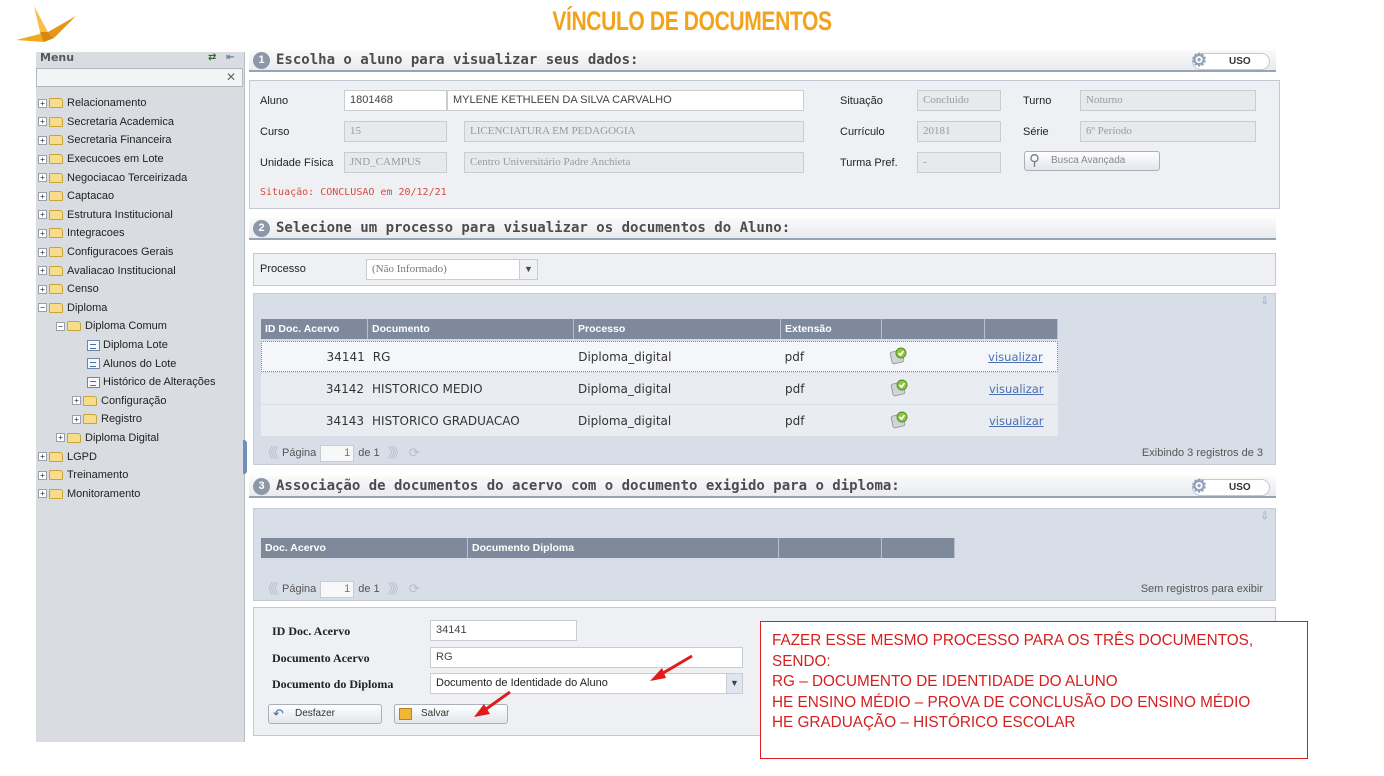  I want to click on processo-select: (Não Informado) ▼, so click(452, 269).